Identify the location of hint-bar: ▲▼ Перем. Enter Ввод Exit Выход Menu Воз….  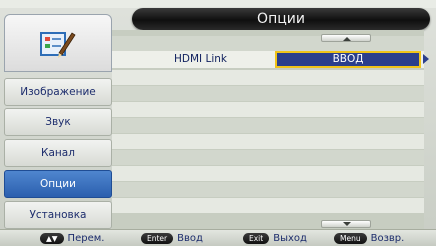
(218, 237).